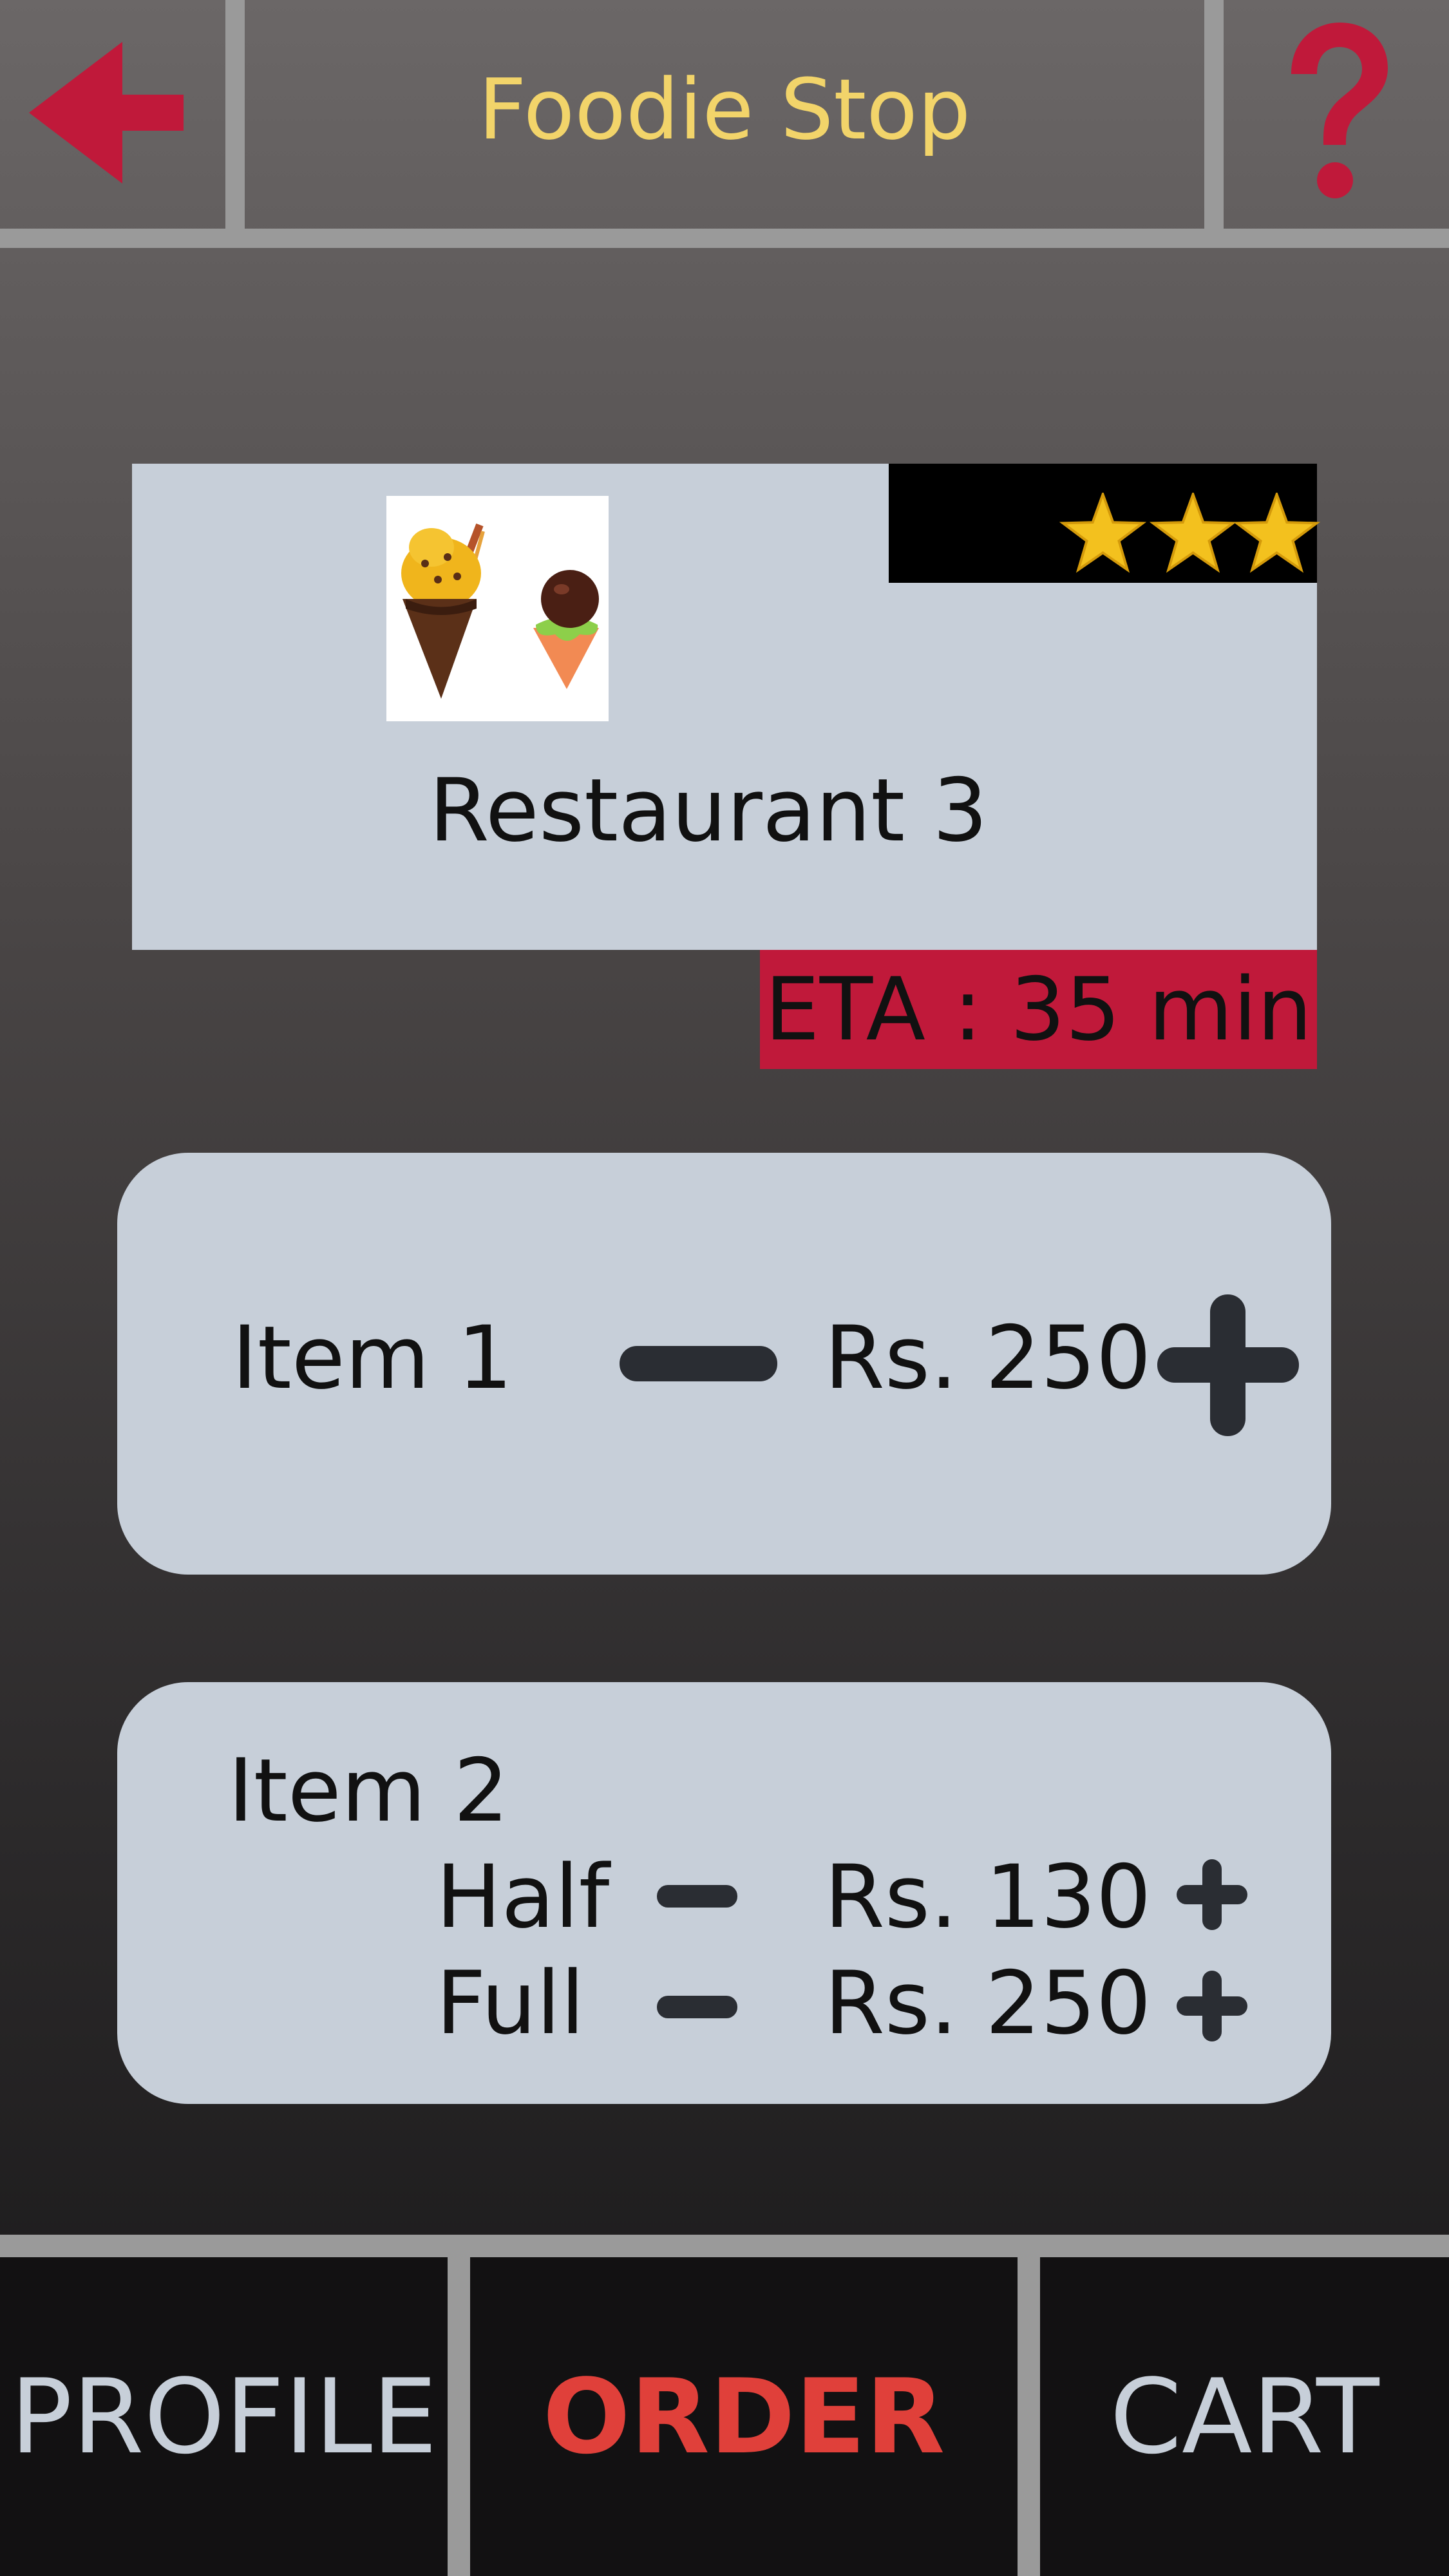 The height and width of the screenshot is (2576, 1449). What do you see at coordinates (1038, 1009) in the screenshot?
I see `eta-badge: ETA : 35 min` at bounding box center [1038, 1009].